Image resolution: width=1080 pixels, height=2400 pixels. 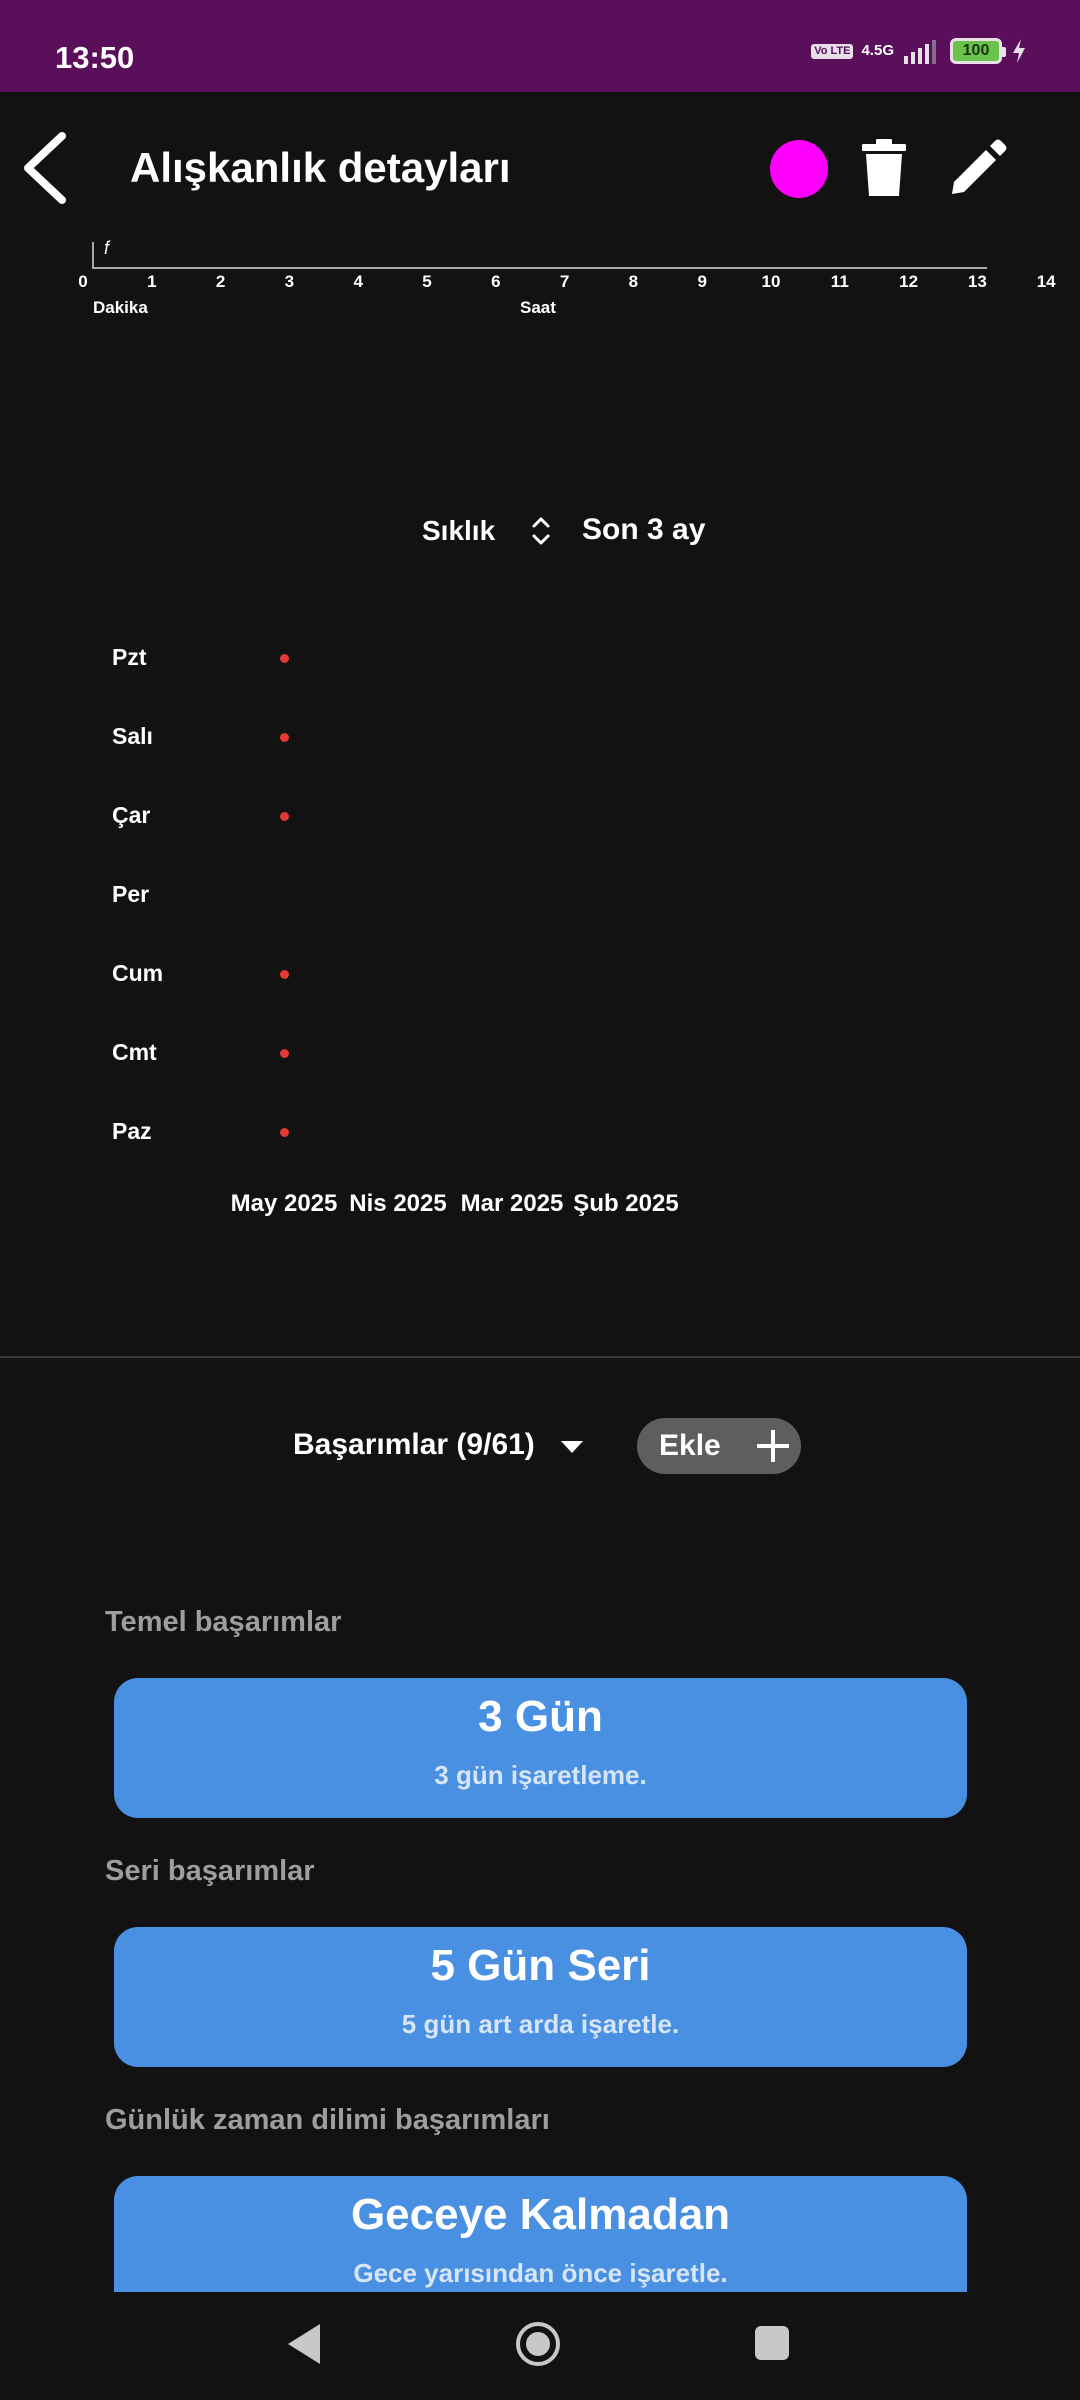 What do you see at coordinates (95, 57) in the screenshot?
I see `status-time: 13:50` at bounding box center [95, 57].